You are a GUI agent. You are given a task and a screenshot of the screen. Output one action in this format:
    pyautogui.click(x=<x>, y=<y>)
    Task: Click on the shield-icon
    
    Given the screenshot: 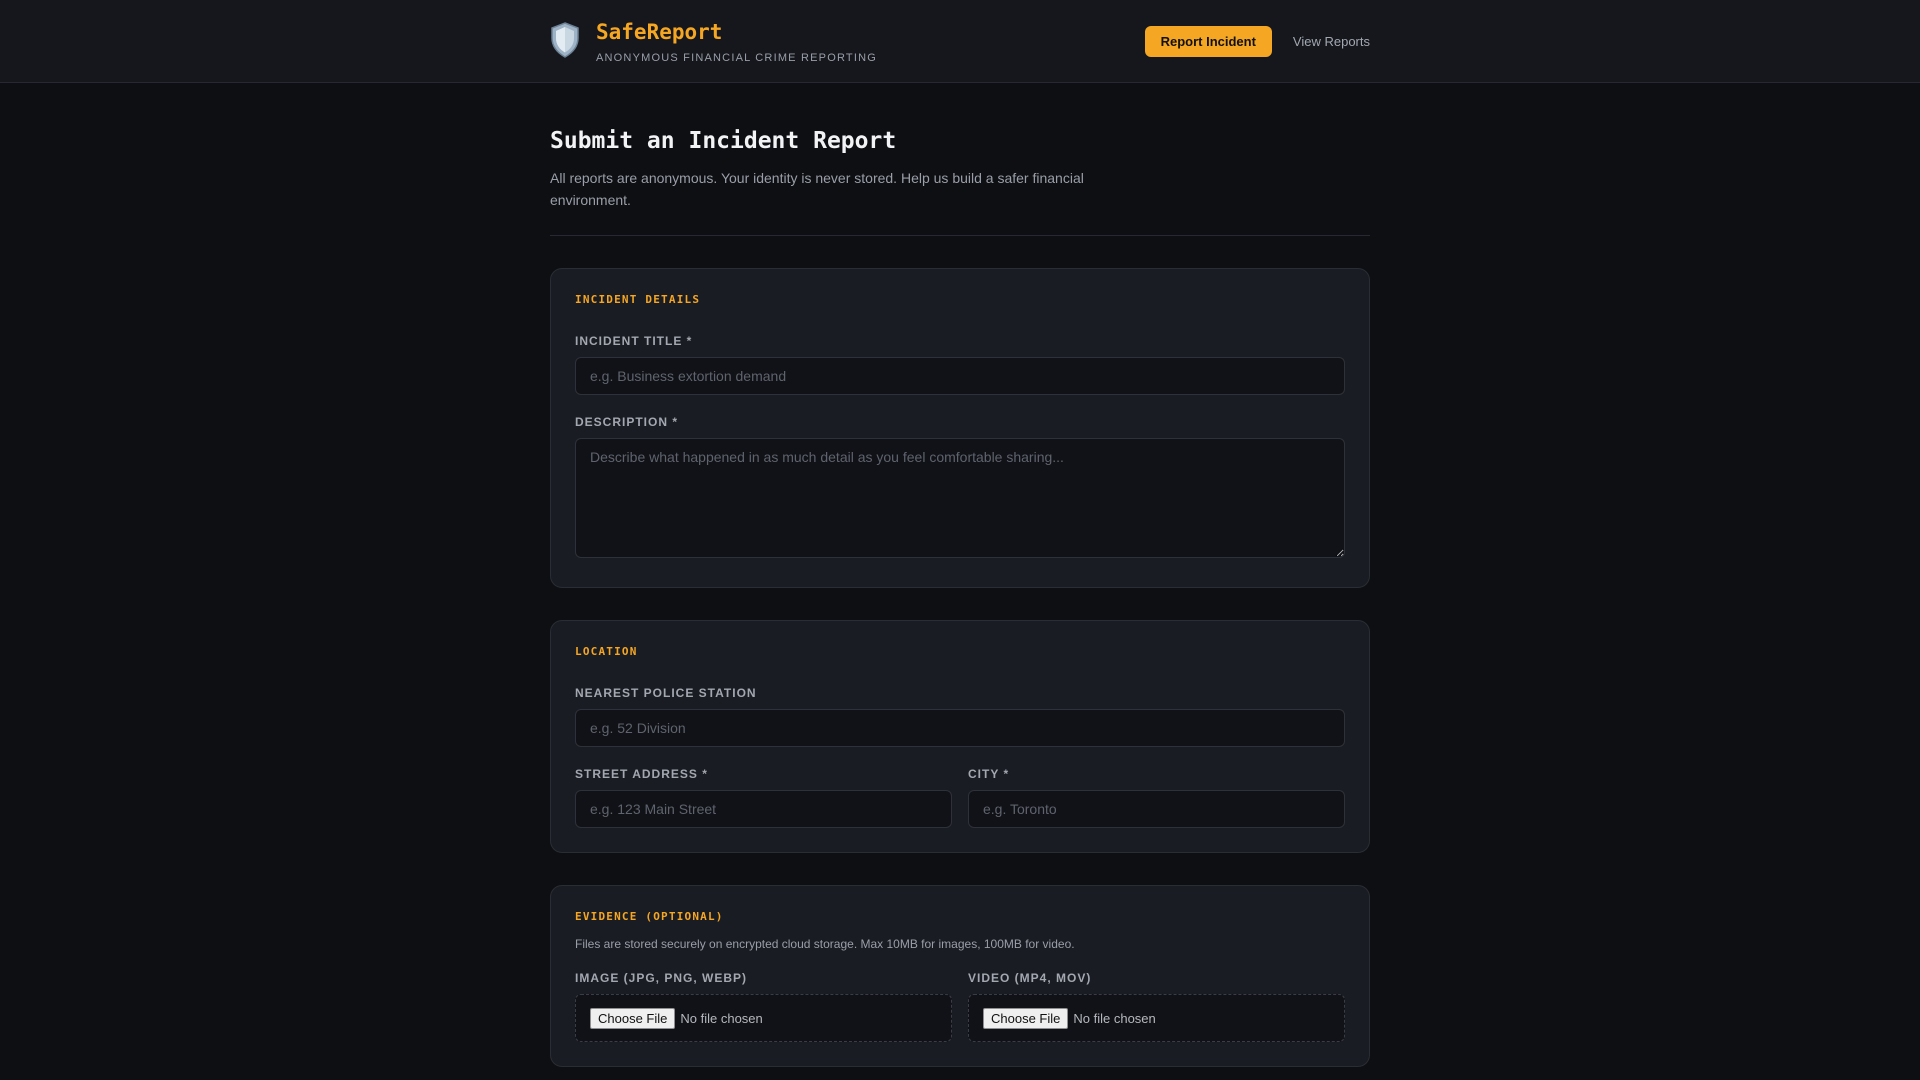 What is the action you would take?
    pyautogui.click(x=567, y=42)
    